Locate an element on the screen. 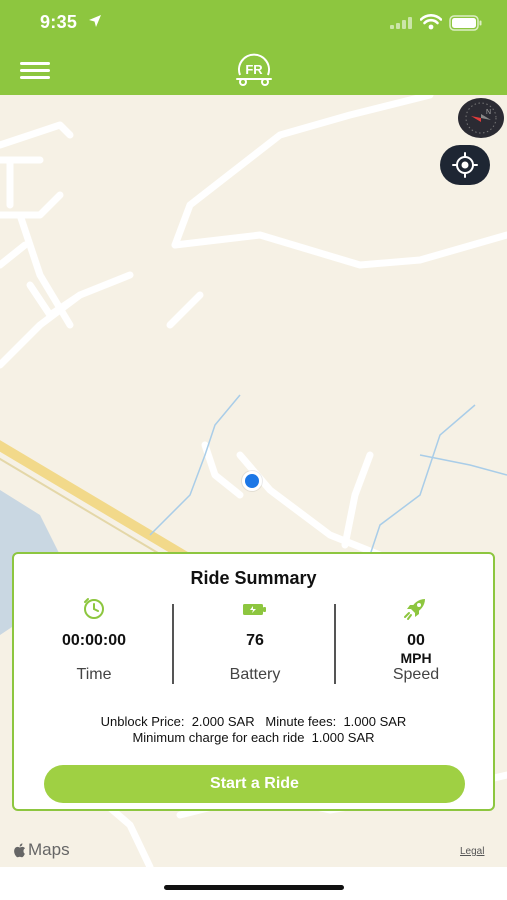  rocket-icon is located at coordinates (414, 609).